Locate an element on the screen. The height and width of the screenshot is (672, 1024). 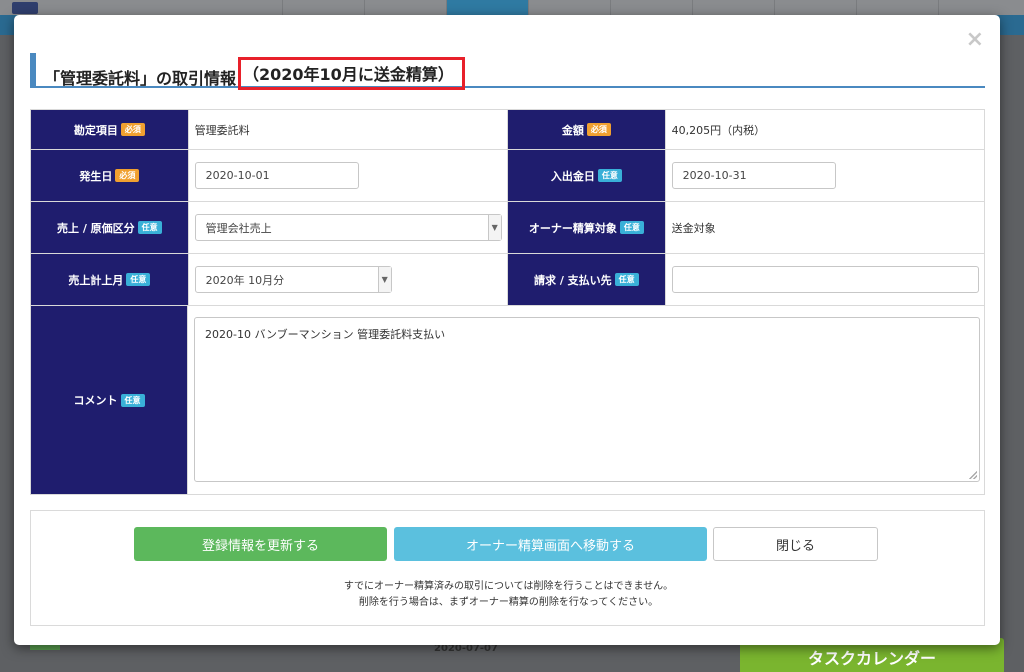
sales-month-cell: 2020年 10月分 ▼ is located at coordinates (348, 279).